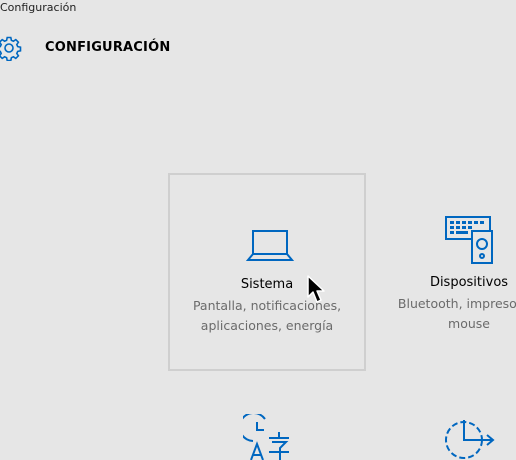 The height and width of the screenshot is (460, 516). I want to click on tile-dispositivos-desc-line2: mouse, so click(469, 323).